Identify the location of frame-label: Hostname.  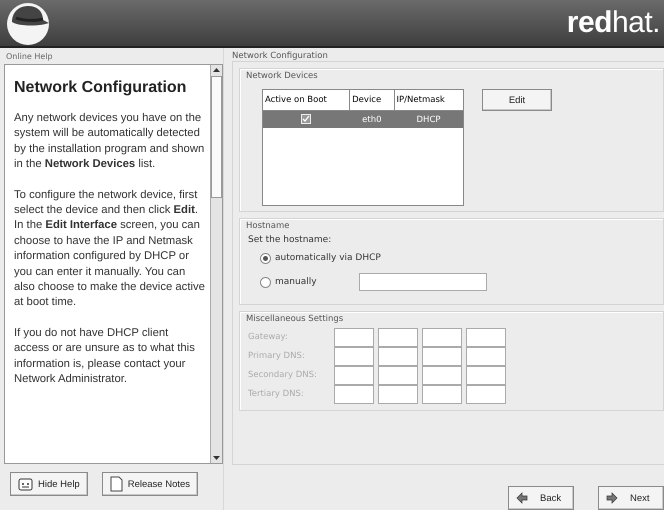
(268, 226).